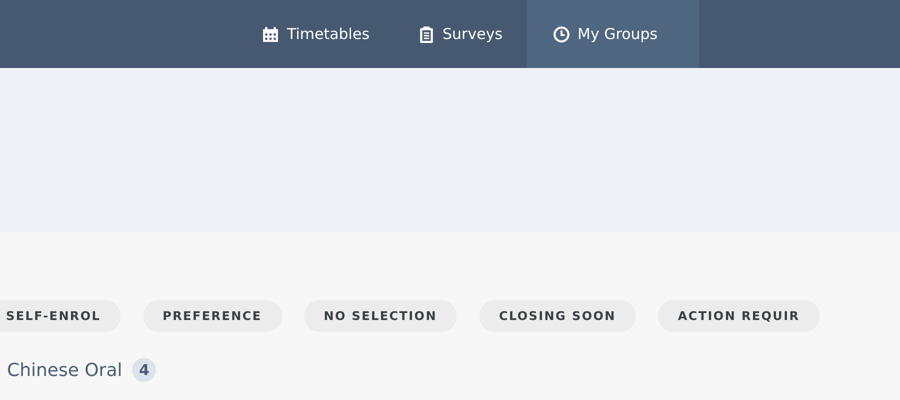  What do you see at coordinates (64, 370) in the screenshot?
I see `group-title: Chinese Oral` at bounding box center [64, 370].